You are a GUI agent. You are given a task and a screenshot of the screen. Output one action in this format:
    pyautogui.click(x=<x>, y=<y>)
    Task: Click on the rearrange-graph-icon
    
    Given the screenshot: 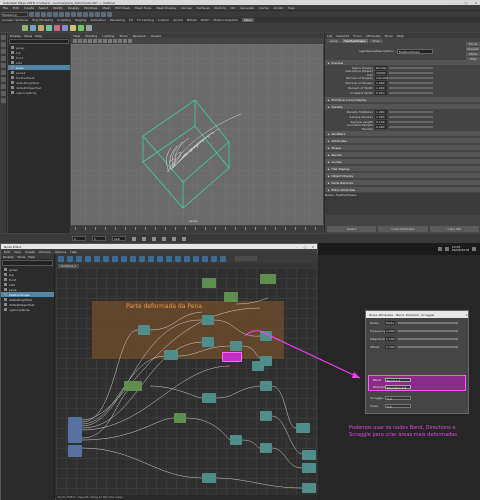 What is the action you would take?
    pyautogui.click(x=106, y=258)
    